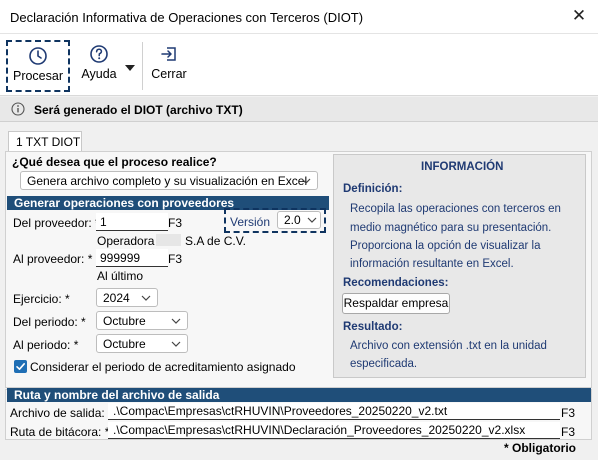 The width and height of the screenshot is (598, 460). Describe the element at coordinates (61, 413) in the screenshot. I see `output-file-label: Archivo de salida: *` at that location.